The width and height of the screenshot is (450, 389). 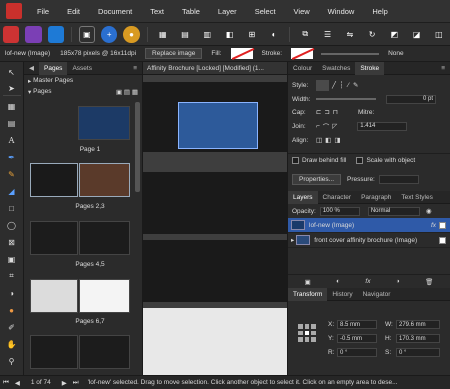 I want to click on baseline-grid-icon: ▦, so click(x=163, y=34).